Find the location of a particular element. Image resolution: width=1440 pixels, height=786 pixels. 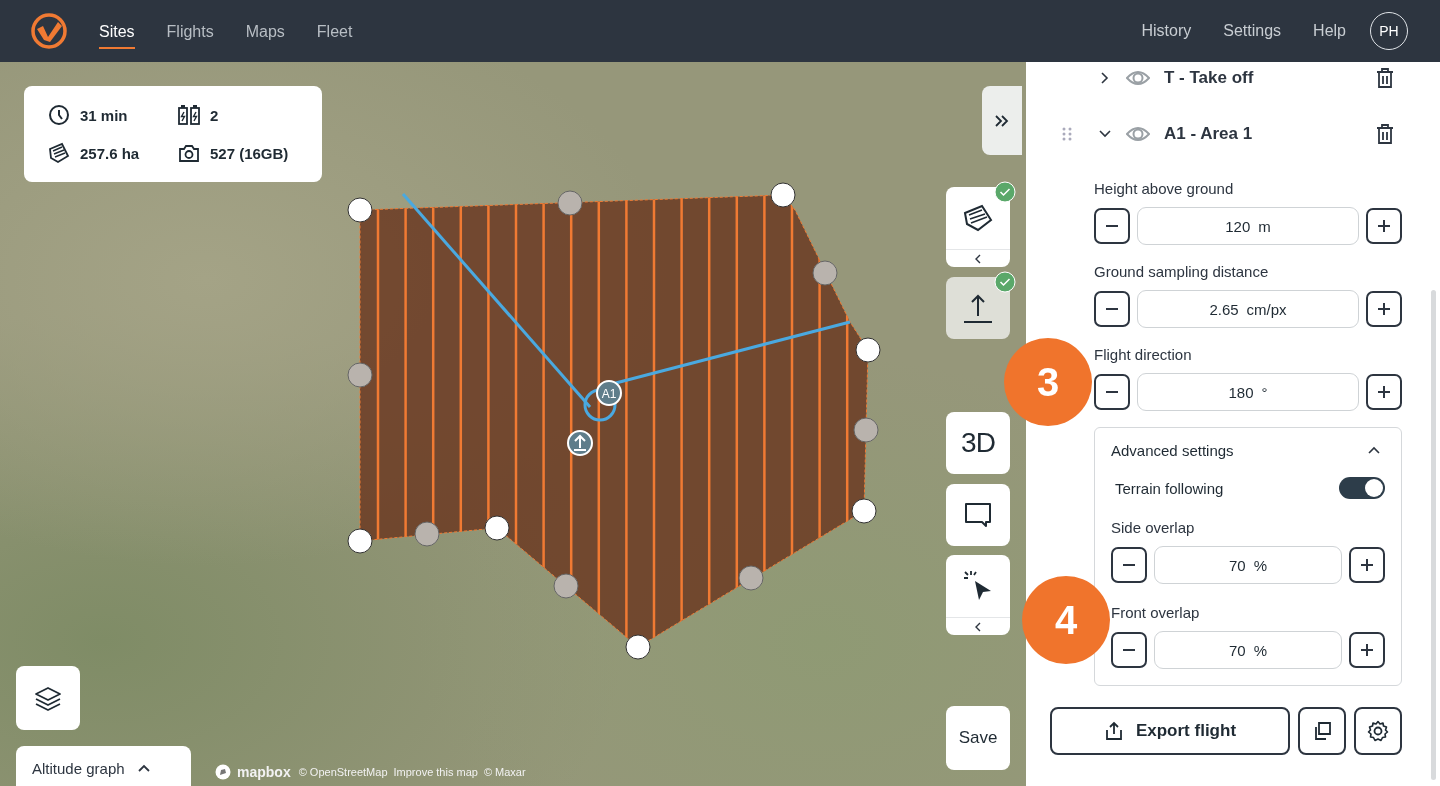

3d-view-label: 3D is located at coordinates (978, 443).